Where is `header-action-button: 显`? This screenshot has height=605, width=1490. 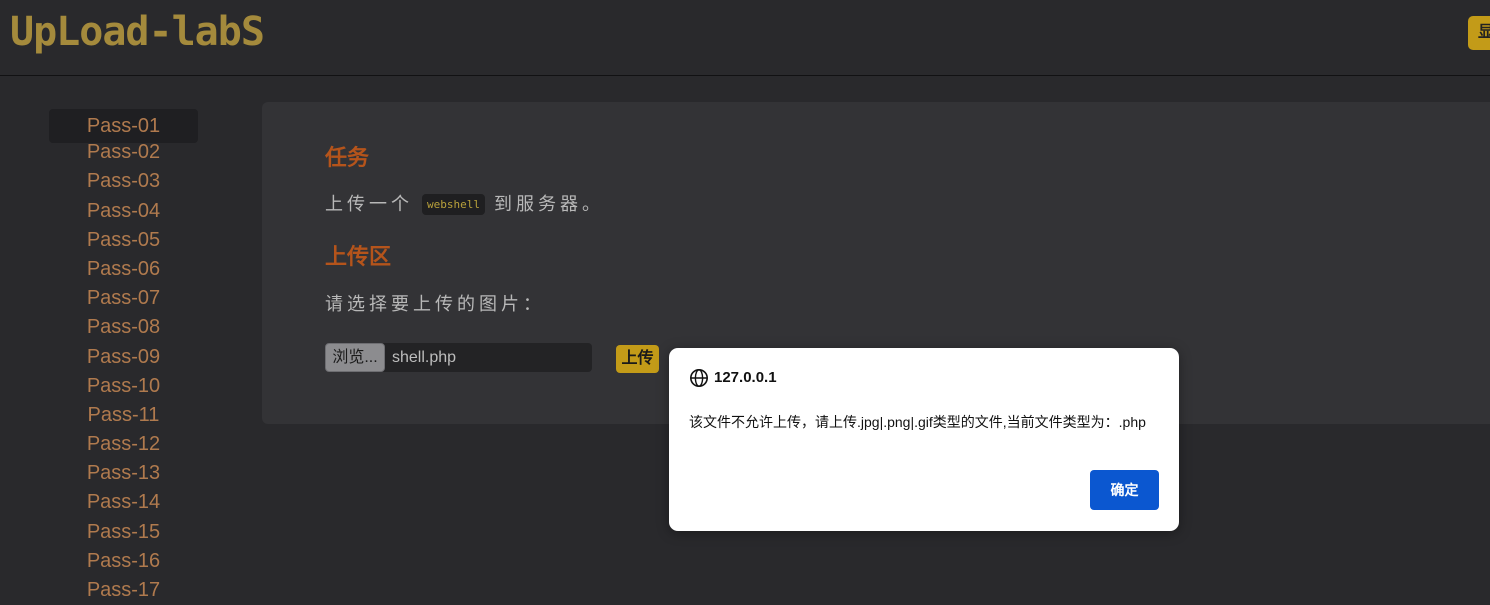 header-action-button: 显 is located at coordinates (1479, 33).